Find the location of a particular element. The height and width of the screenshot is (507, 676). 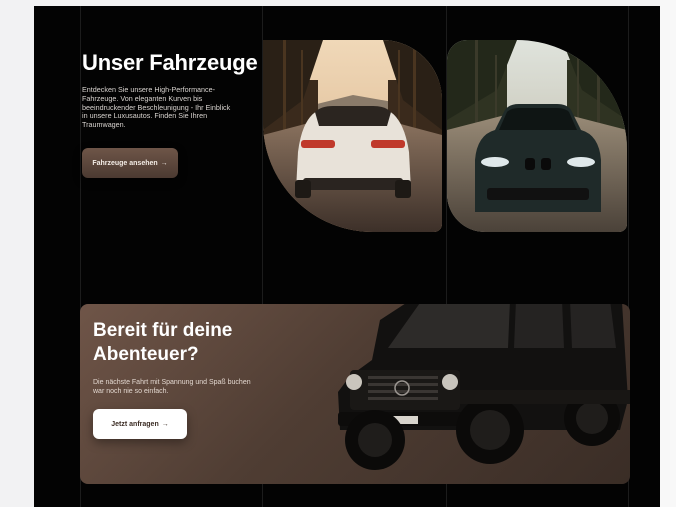

vehicles-button: Fahrzeuge ansehen → is located at coordinates (130, 163).